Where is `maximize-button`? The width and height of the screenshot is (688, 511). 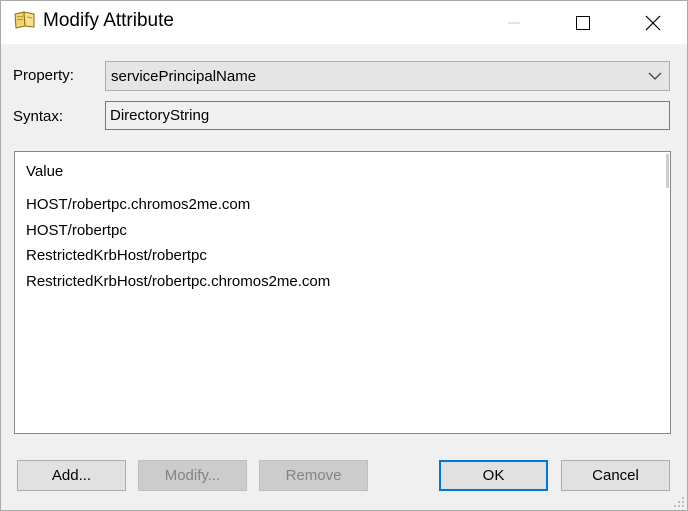 maximize-button is located at coordinates (583, 22).